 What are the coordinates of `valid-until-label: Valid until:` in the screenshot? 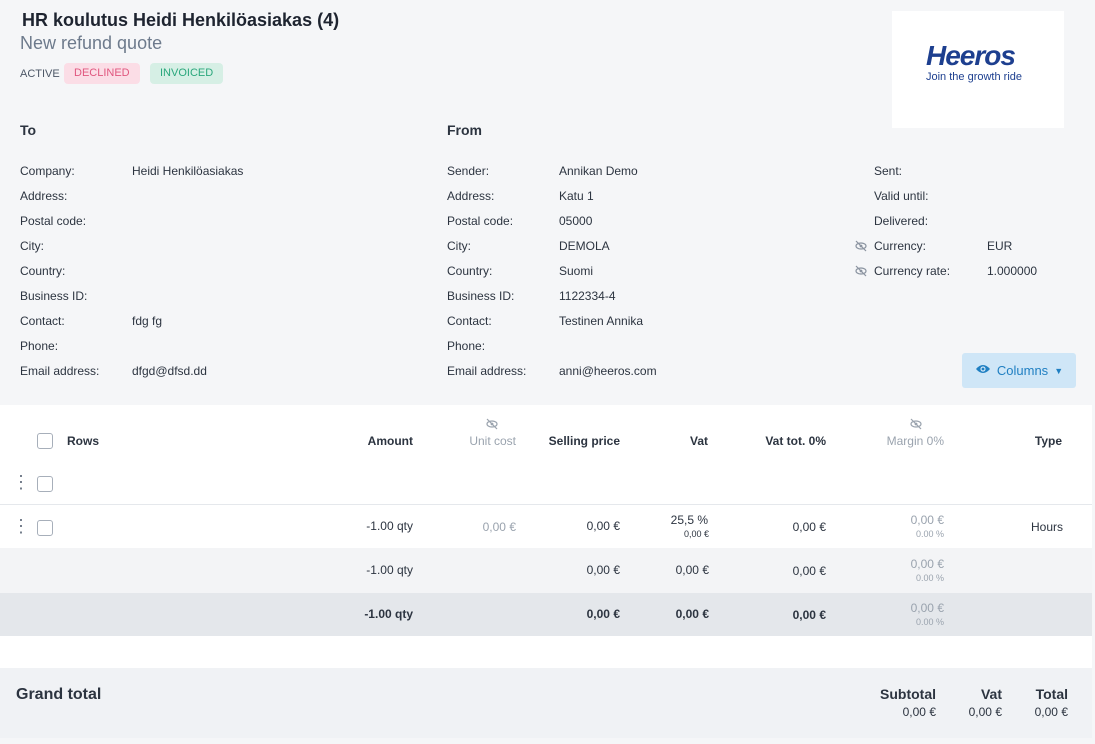 It's located at (901, 196).